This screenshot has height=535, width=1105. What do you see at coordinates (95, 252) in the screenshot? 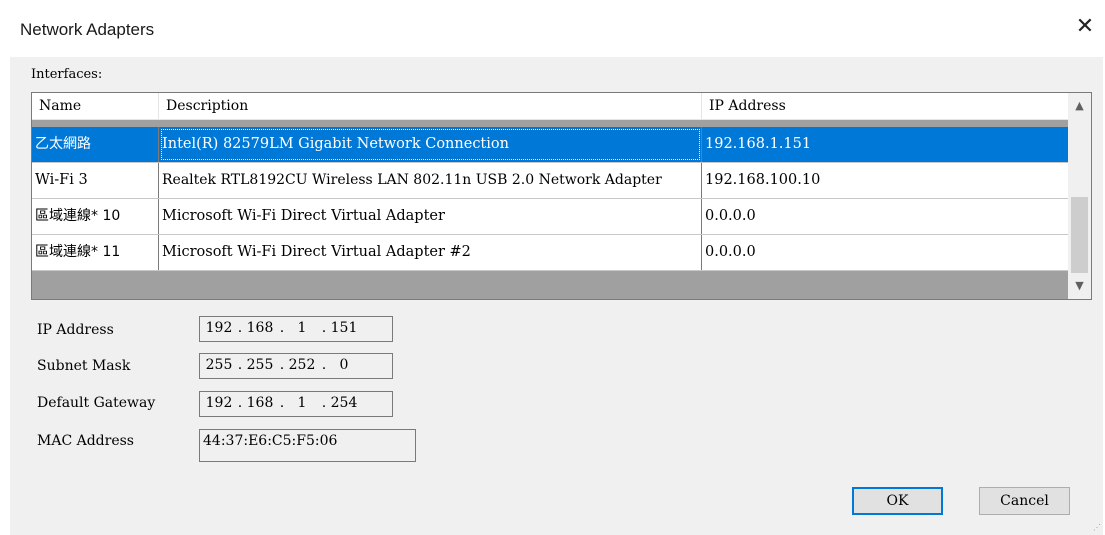
I see `row-name: 區域連線* 11` at bounding box center [95, 252].